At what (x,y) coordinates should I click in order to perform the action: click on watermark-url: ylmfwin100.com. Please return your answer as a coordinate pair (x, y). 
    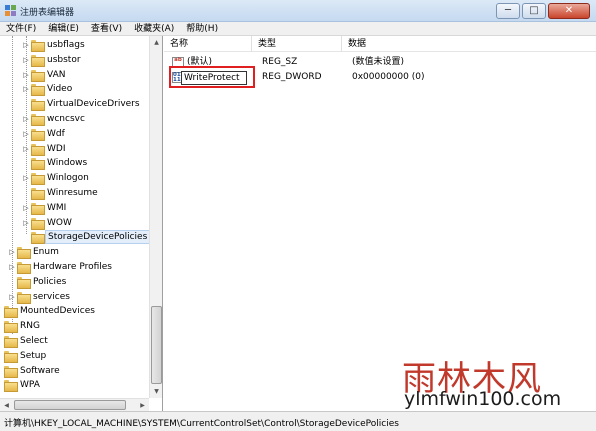
    Looking at the image, I should click on (483, 399).